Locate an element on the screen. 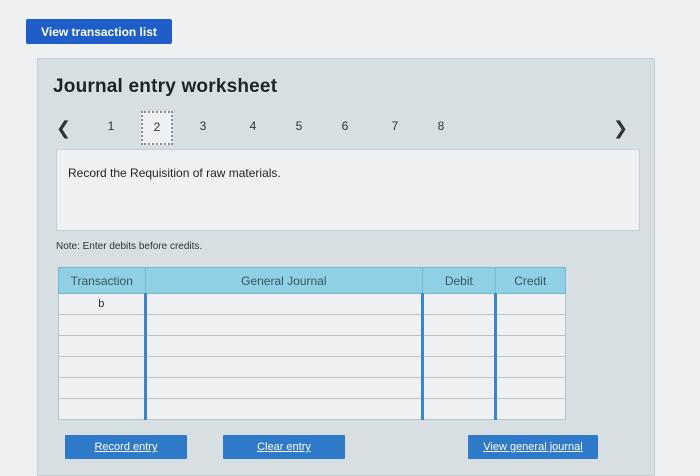 This screenshot has width=700, height=476. page-3: 3 is located at coordinates (203, 126).